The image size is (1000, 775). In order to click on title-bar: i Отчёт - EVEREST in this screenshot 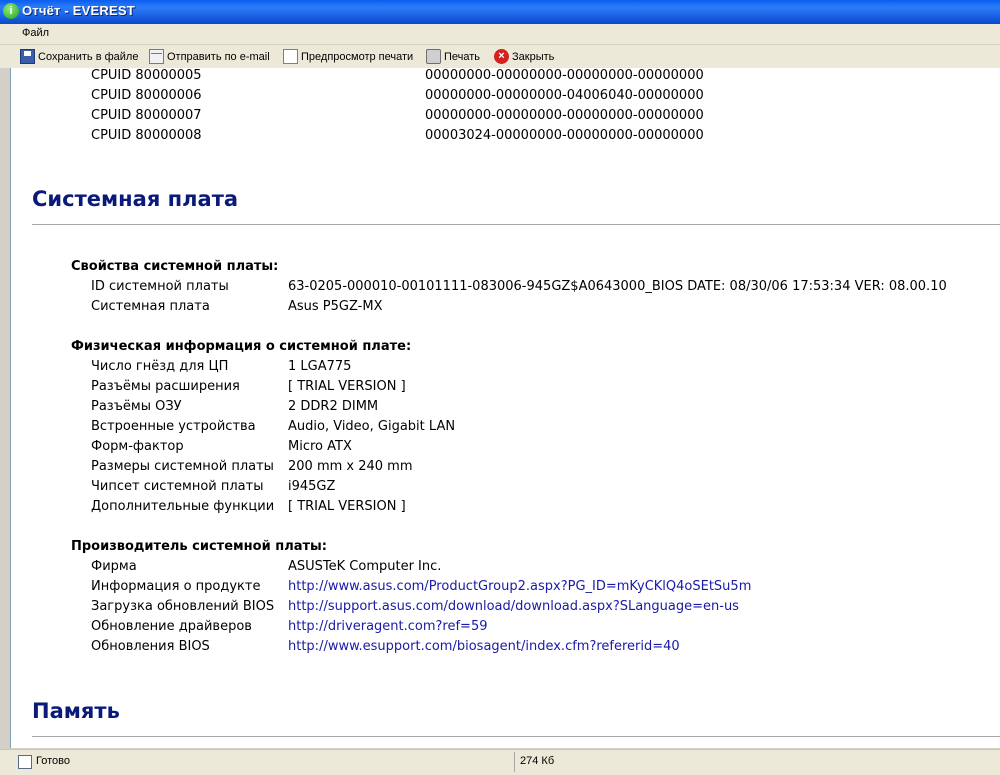, I will do `click(500, 12)`.